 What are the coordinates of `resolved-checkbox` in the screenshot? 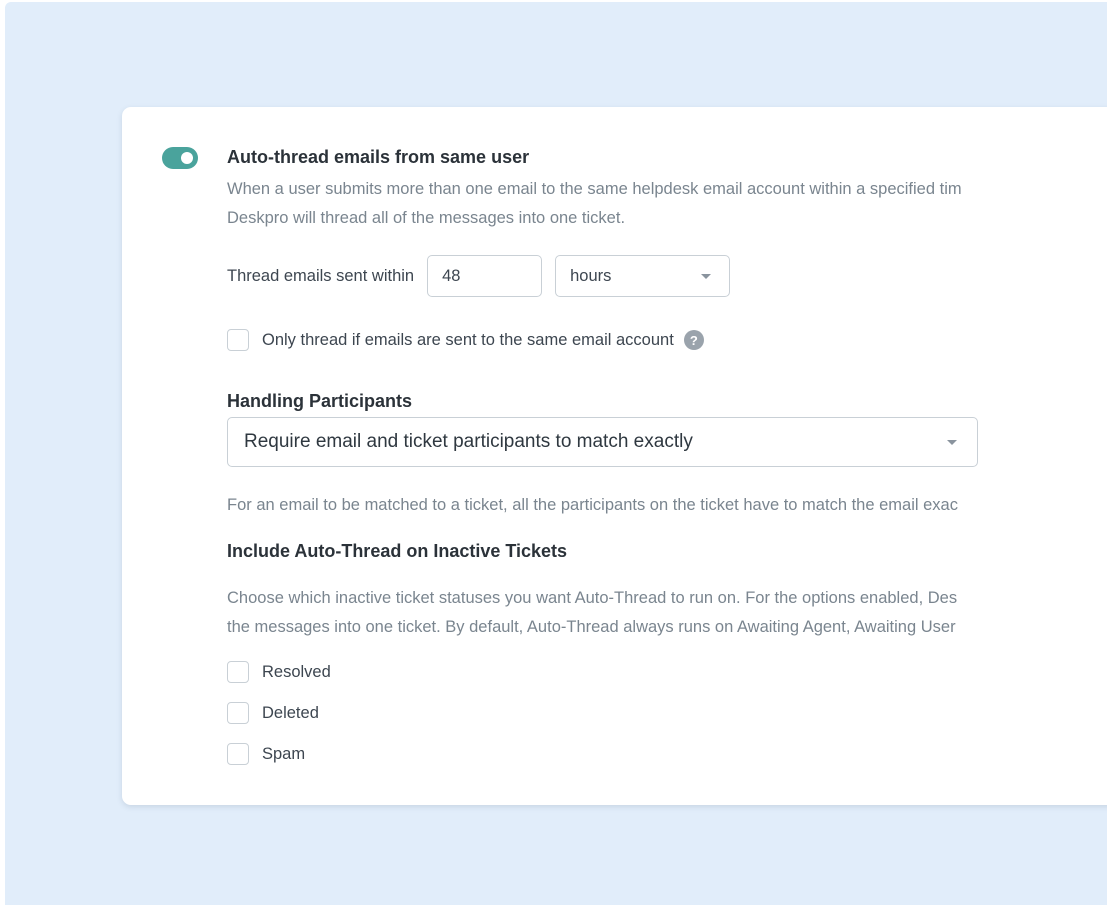 It's located at (238, 672).